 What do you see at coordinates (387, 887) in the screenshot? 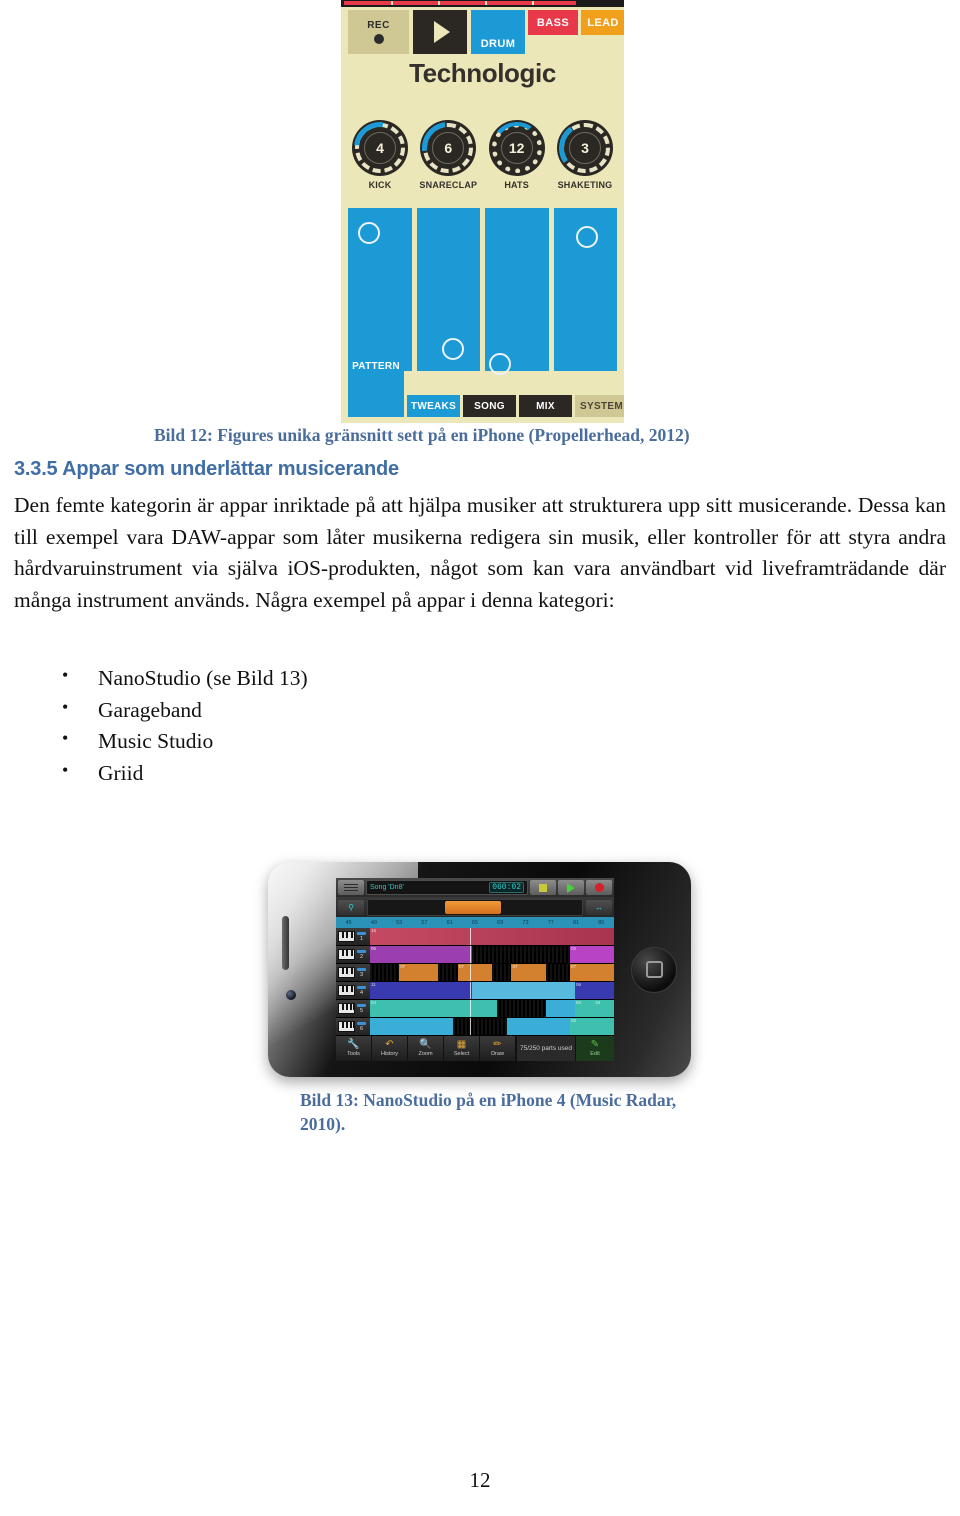
I see `song-name-label: Song 'Dn8'` at bounding box center [387, 887].